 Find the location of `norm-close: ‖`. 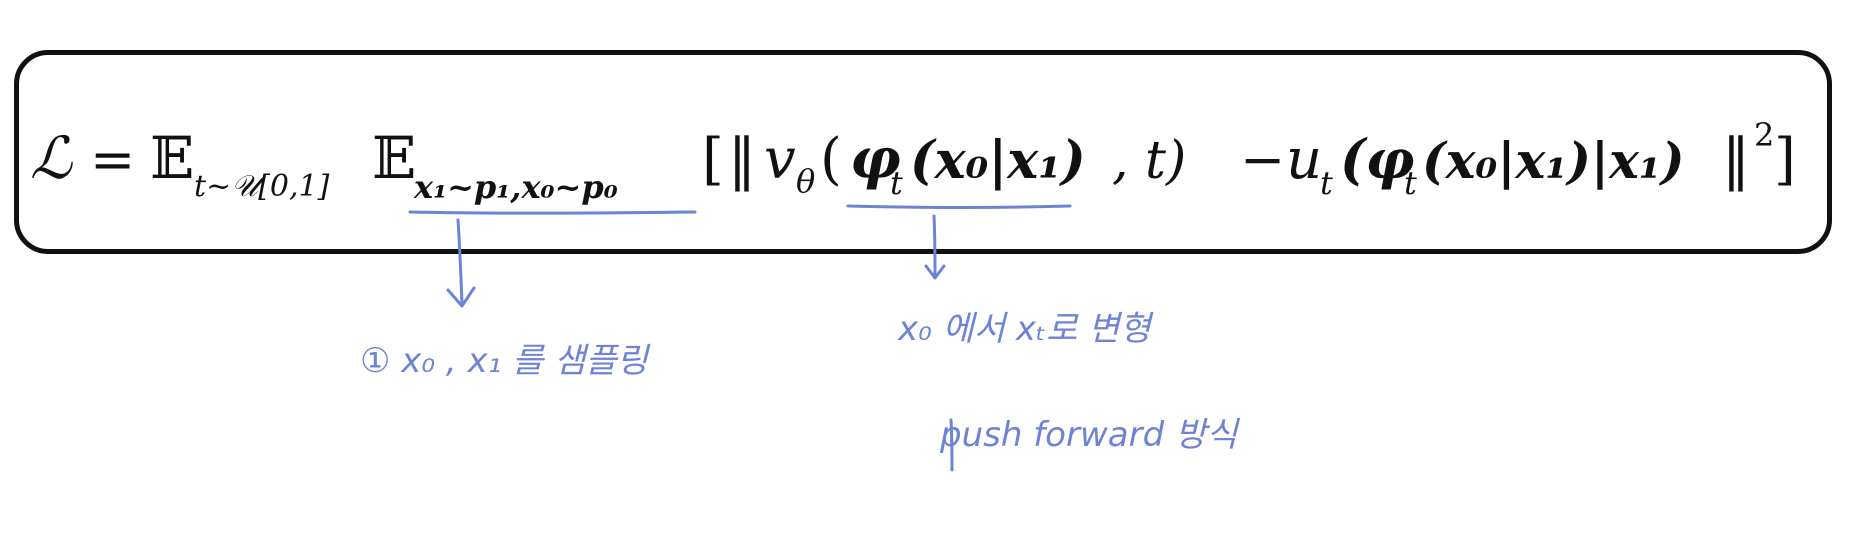

norm-close: ‖ is located at coordinates (1736, 159).